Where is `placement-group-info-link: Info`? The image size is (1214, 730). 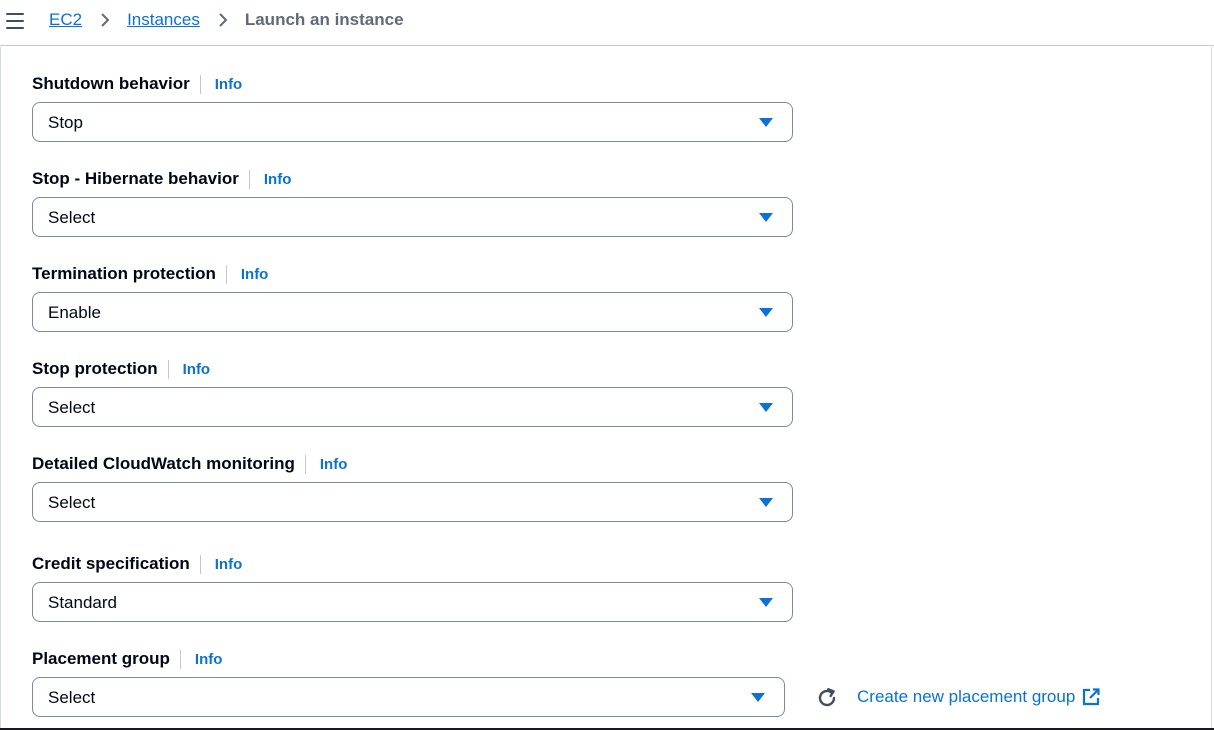 placement-group-info-link: Info is located at coordinates (209, 659).